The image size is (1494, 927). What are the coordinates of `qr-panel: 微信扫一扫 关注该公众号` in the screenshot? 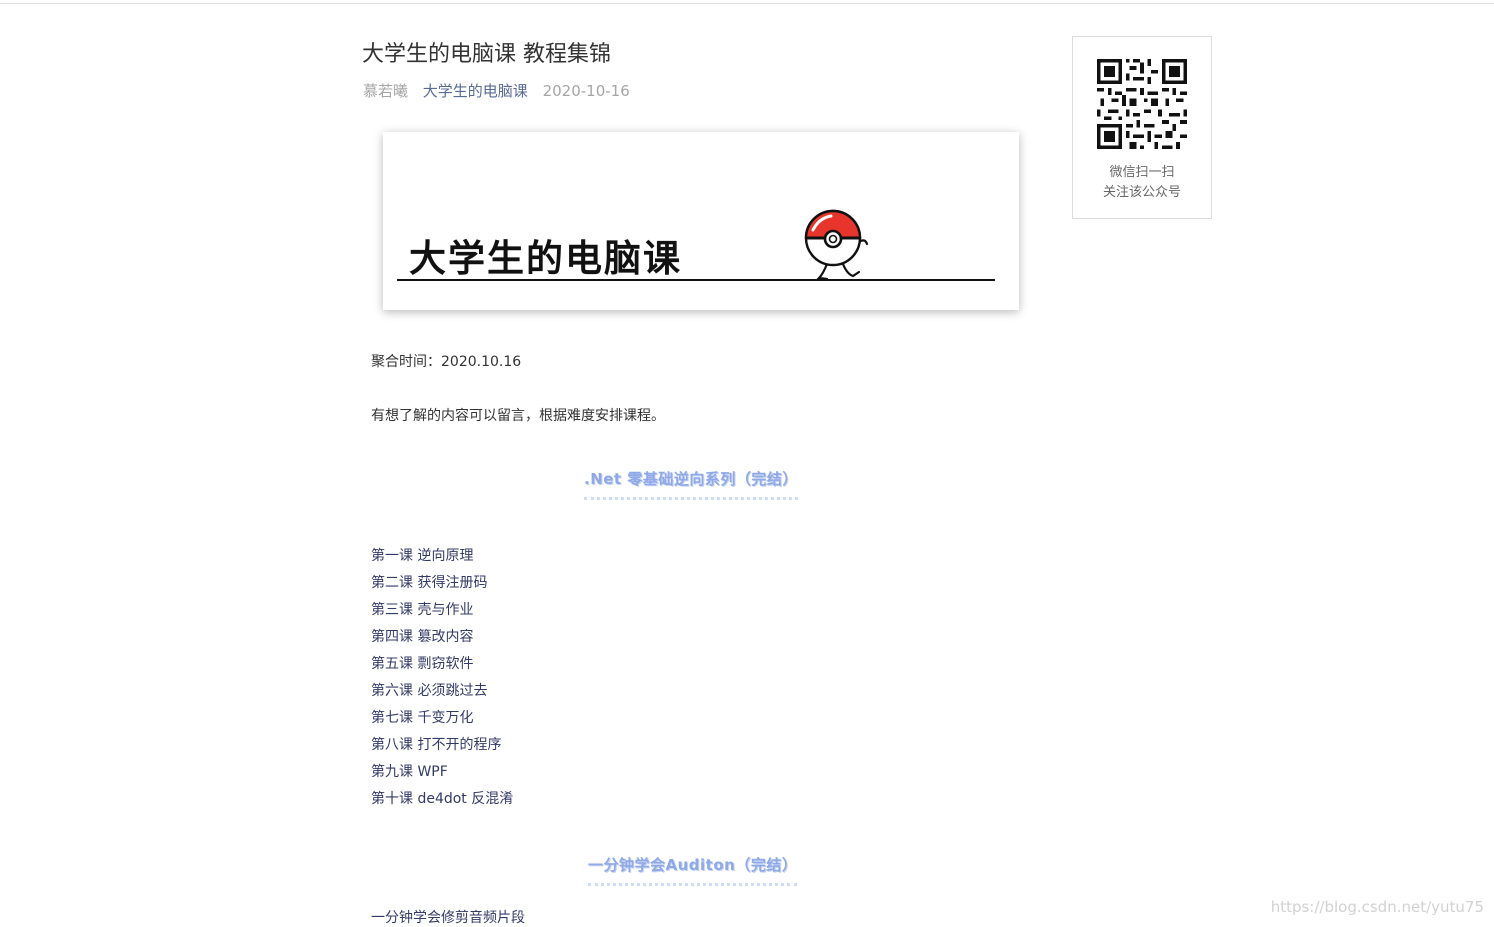 It's located at (1142, 127).